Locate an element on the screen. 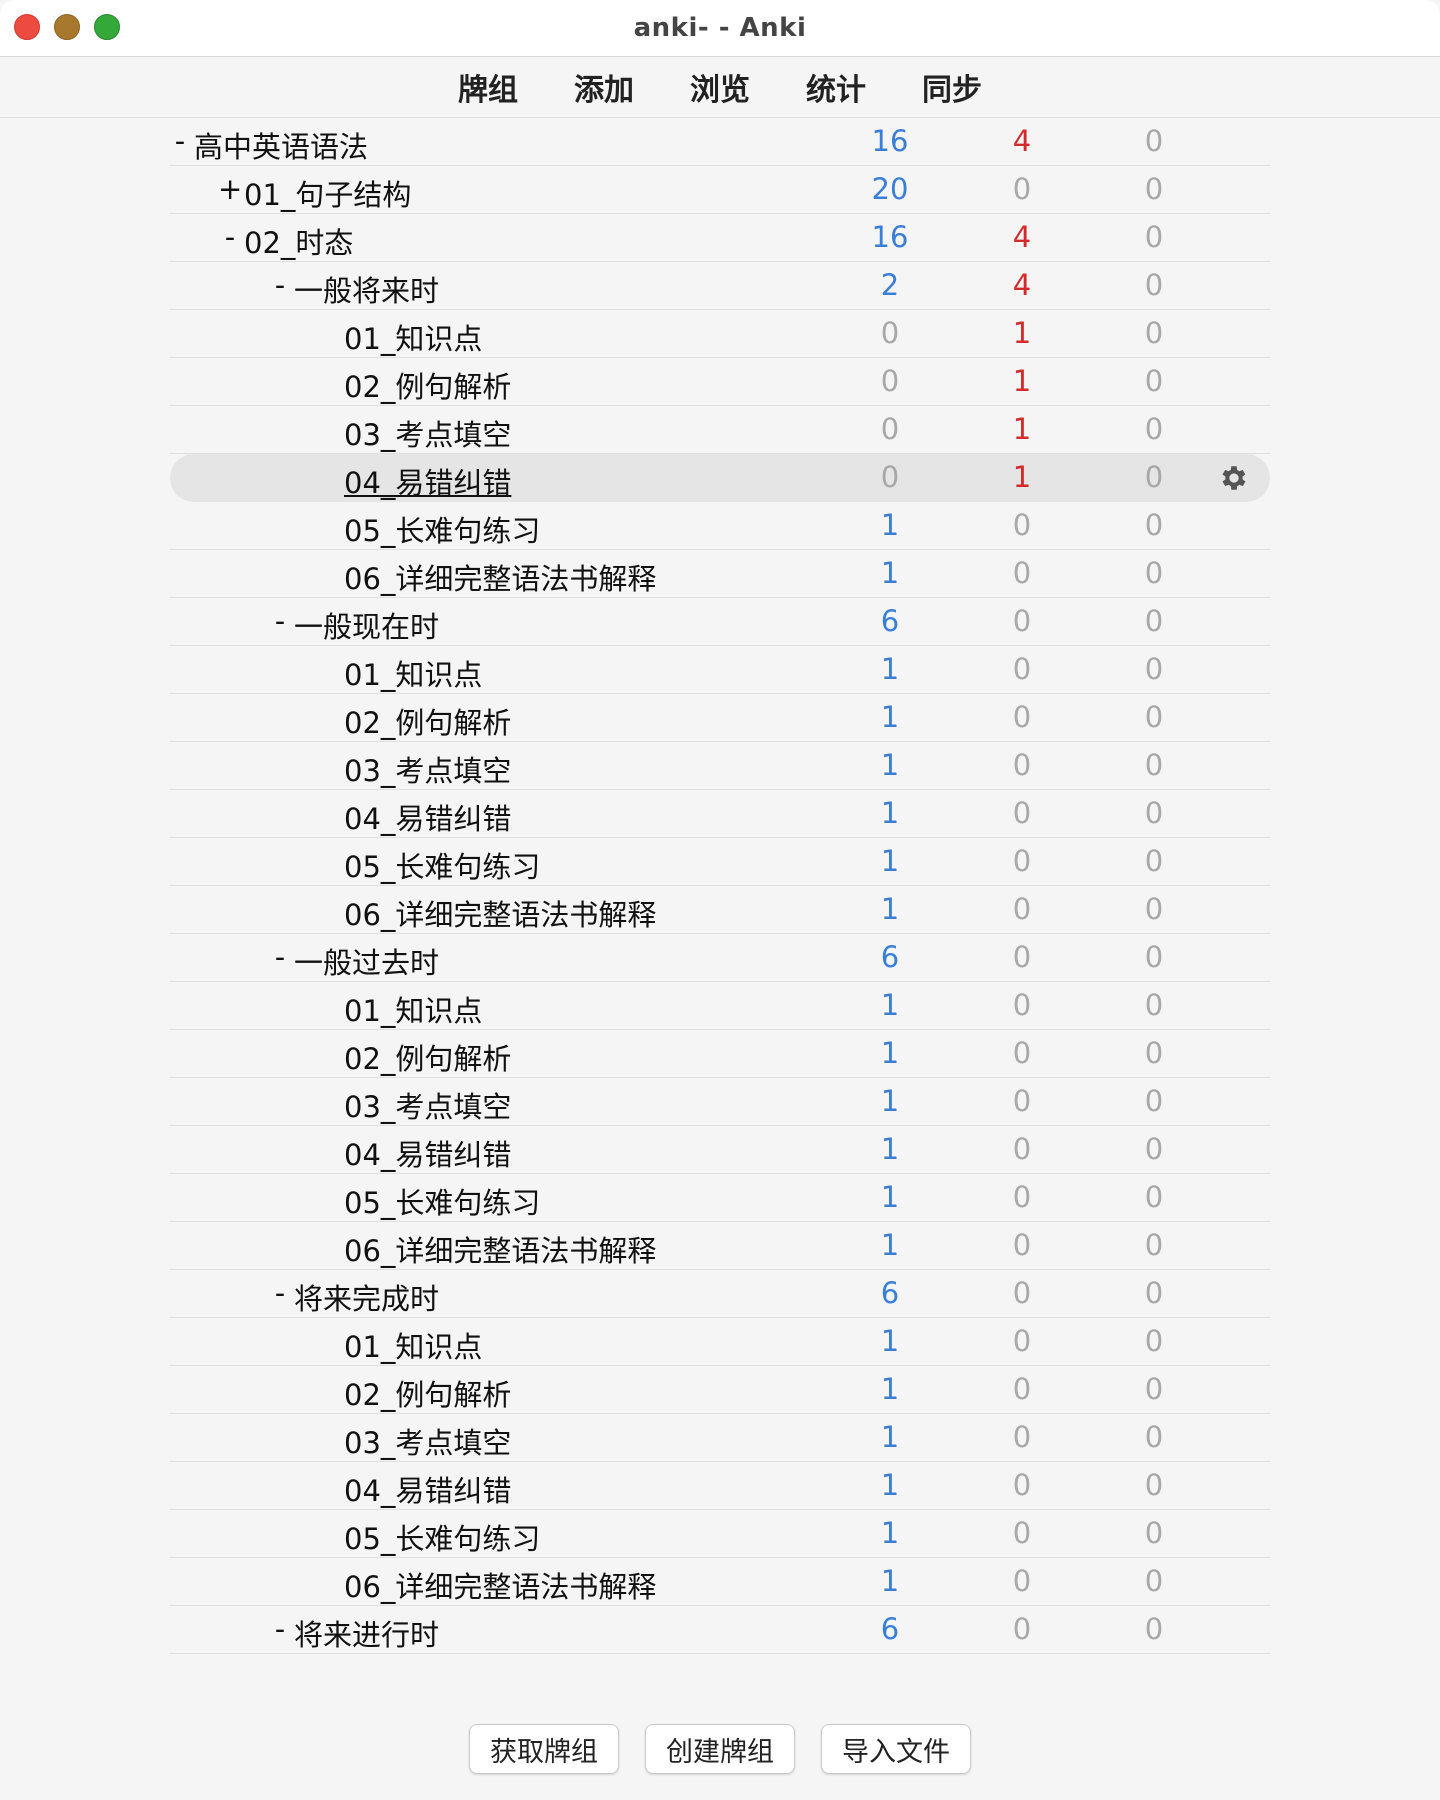  deck-name: 一般过去时 is located at coordinates (366, 961).